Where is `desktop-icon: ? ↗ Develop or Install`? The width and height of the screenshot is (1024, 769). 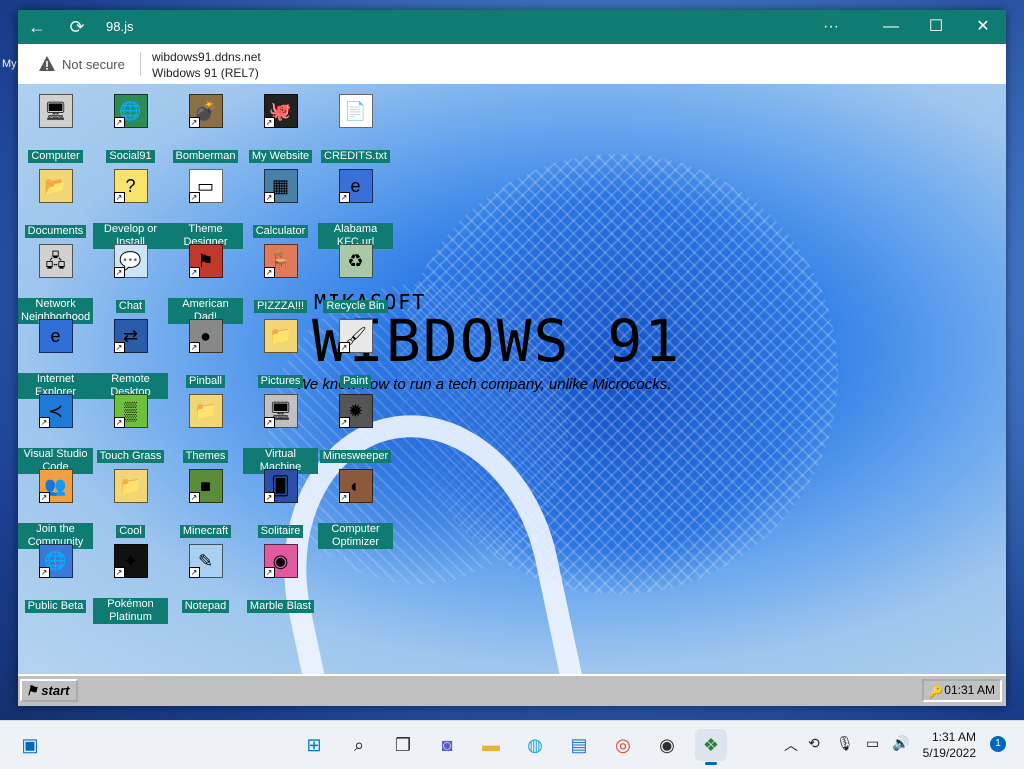
desktop-icon: ? ↗ Develop or Install is located at coordinates (130, 209).